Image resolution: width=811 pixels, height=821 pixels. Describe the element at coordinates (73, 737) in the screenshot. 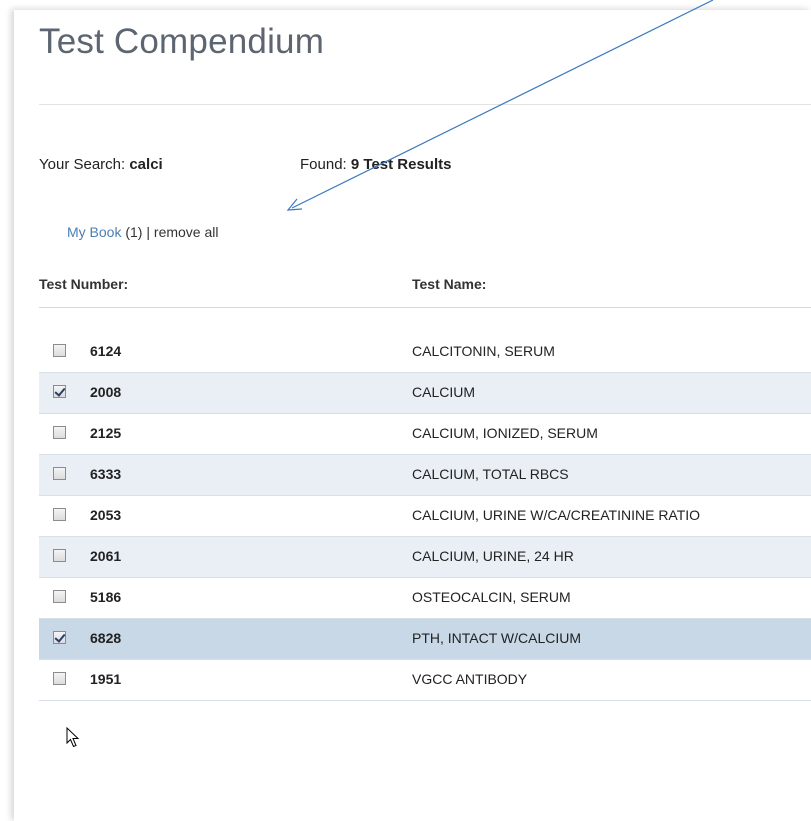

I see `mouse-cursor-icon` at that location.